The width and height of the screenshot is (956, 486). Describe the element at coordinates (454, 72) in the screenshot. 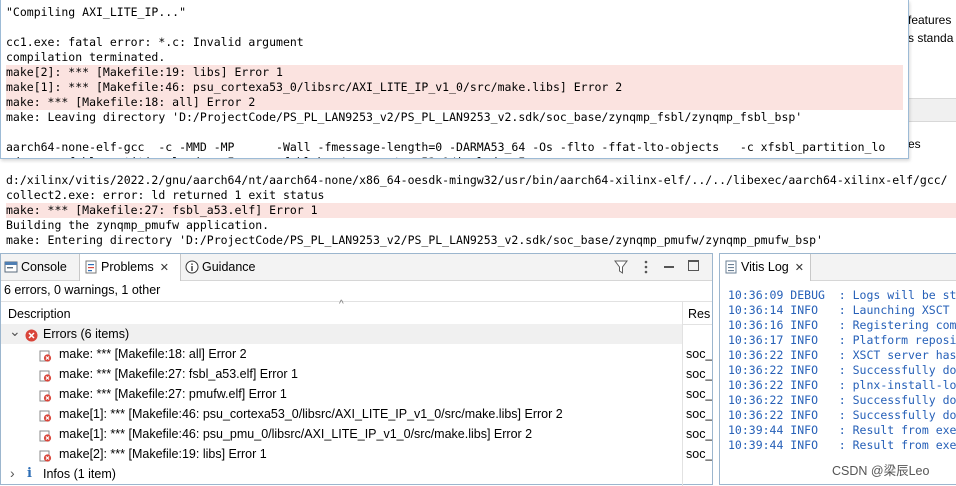

I see `popup-line: make[2]: *** [Makefile:19: libs] Error 1` at that location.